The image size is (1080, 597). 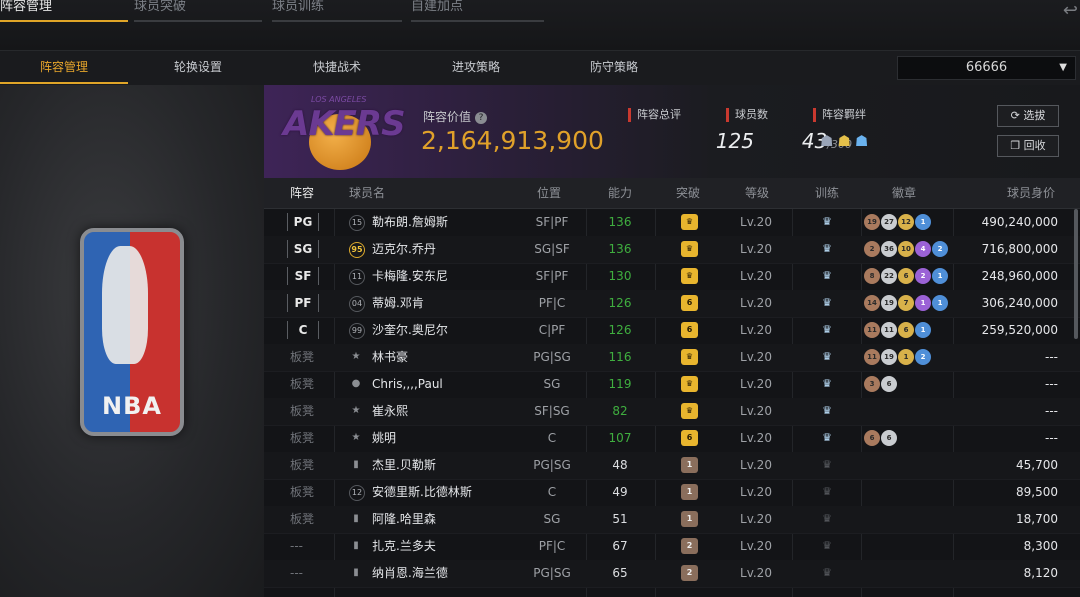 I want to click on player-name: 崔永熙, so click(x=390, y=411).